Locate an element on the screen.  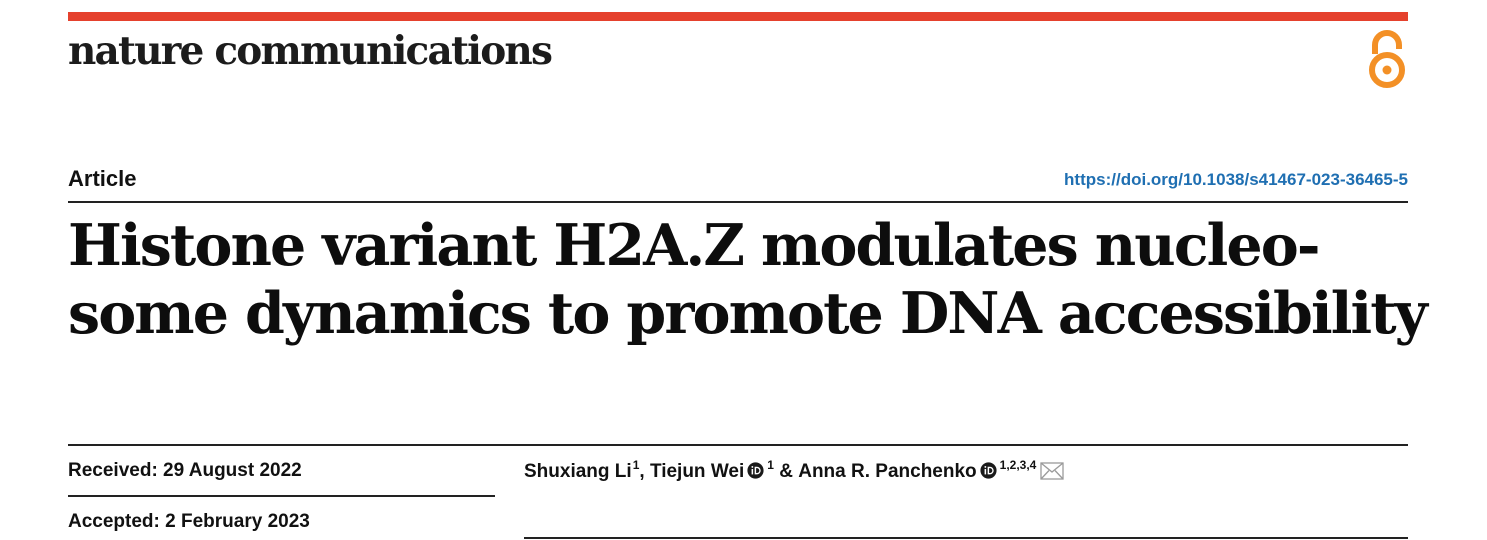
author-affiliation: 1,2,3,4 is located at coordinates (1018, 465).